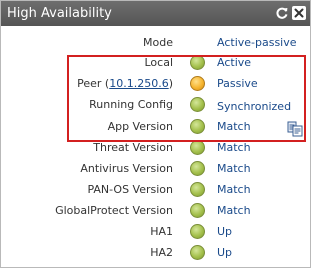 Image resolution: width=320 pixels, height=268 pixels. I want to click on row-label: PAN-OS Version, so click(130, 189).